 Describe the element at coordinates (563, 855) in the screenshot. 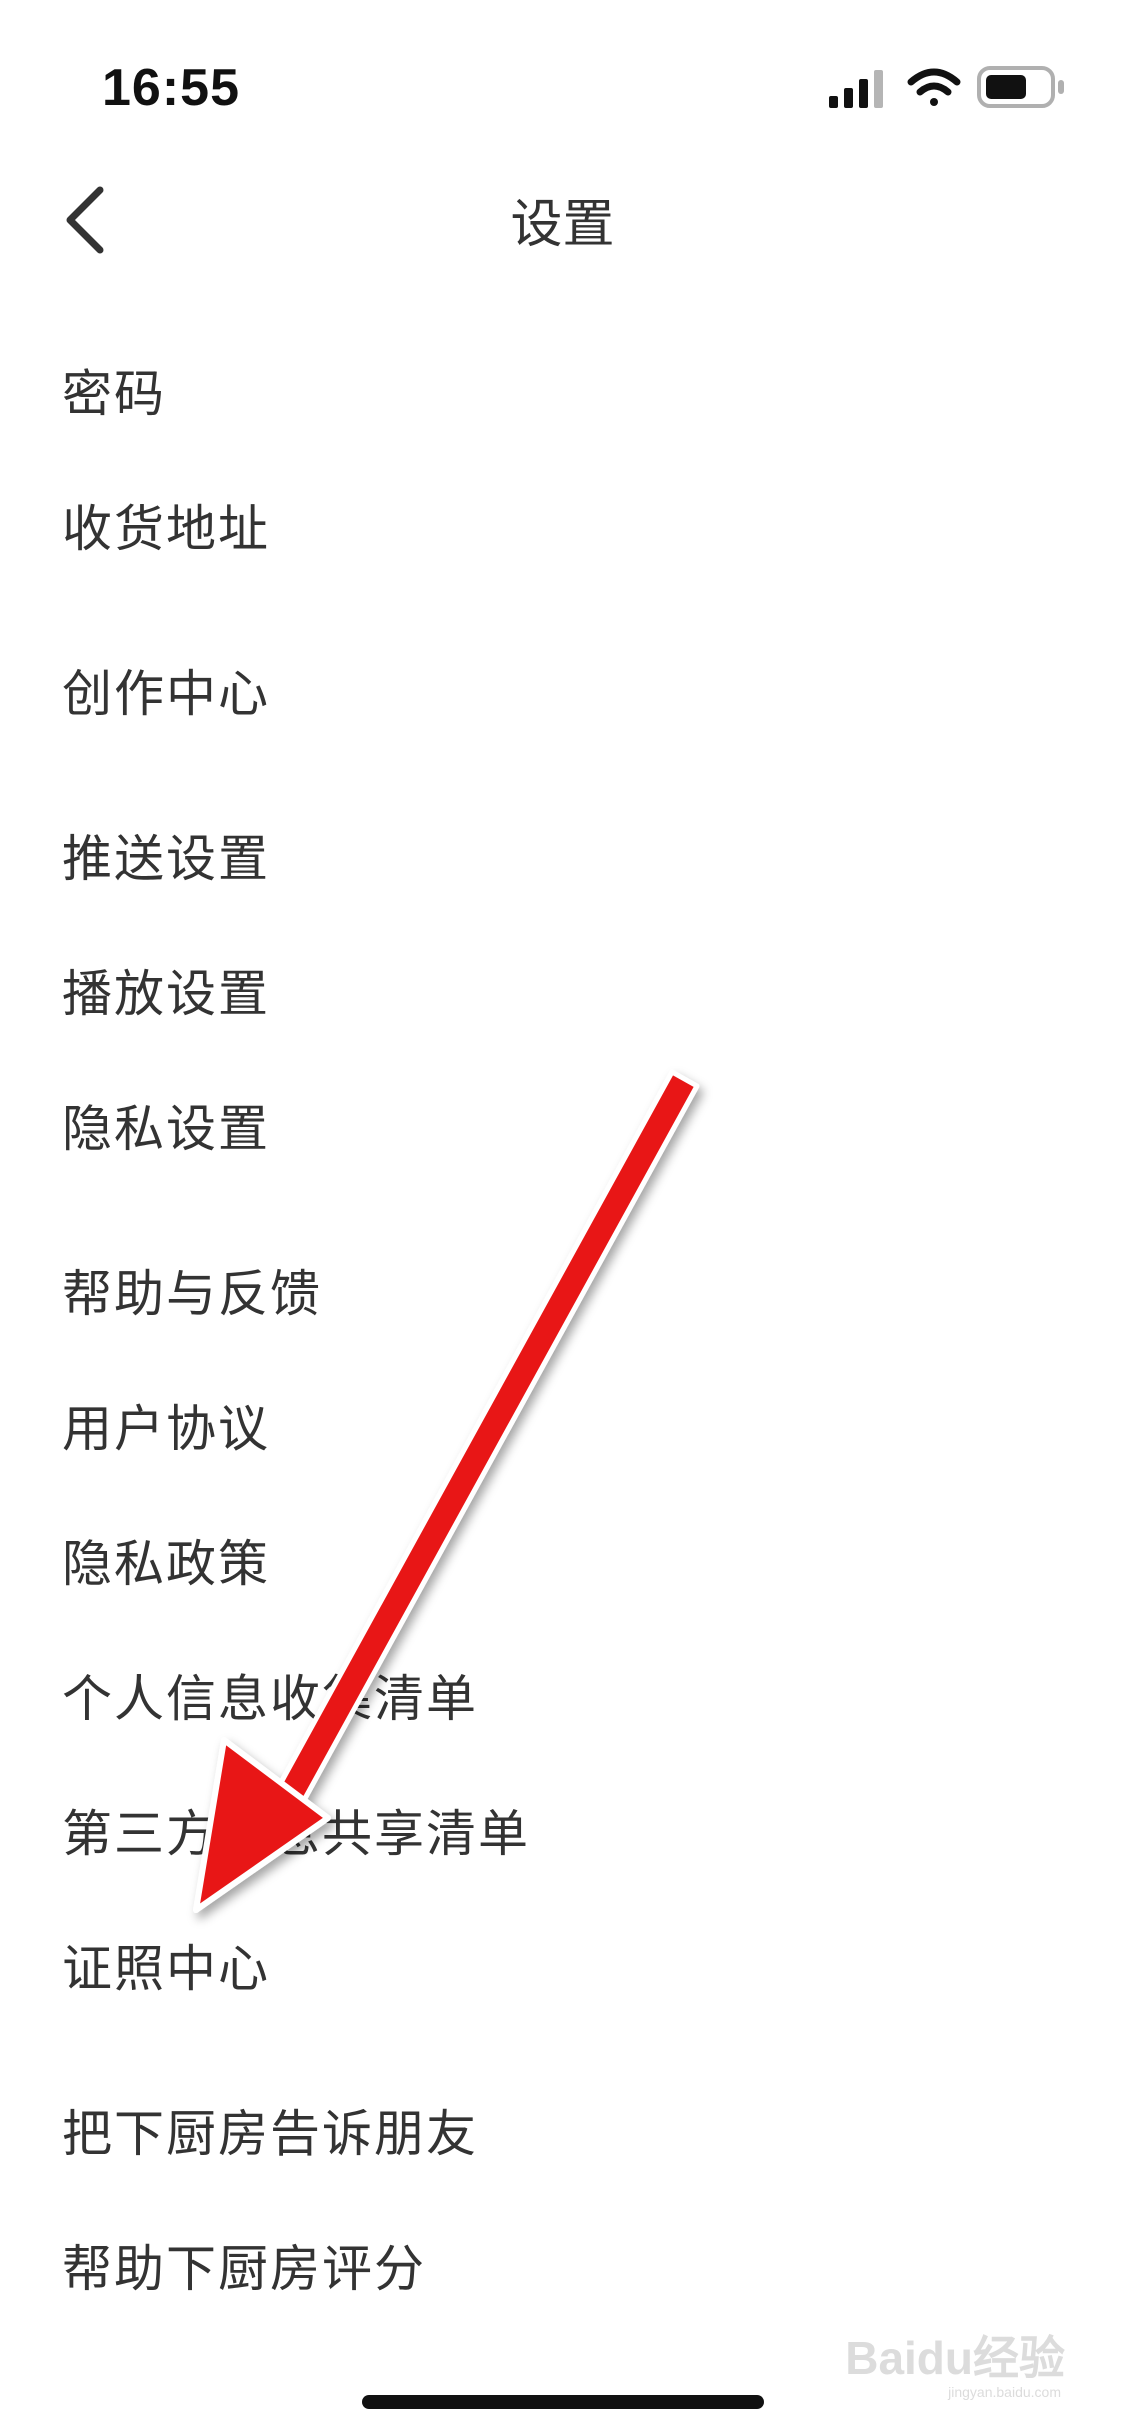

I see `menu-item-push-settings: 推送设置` at that location.